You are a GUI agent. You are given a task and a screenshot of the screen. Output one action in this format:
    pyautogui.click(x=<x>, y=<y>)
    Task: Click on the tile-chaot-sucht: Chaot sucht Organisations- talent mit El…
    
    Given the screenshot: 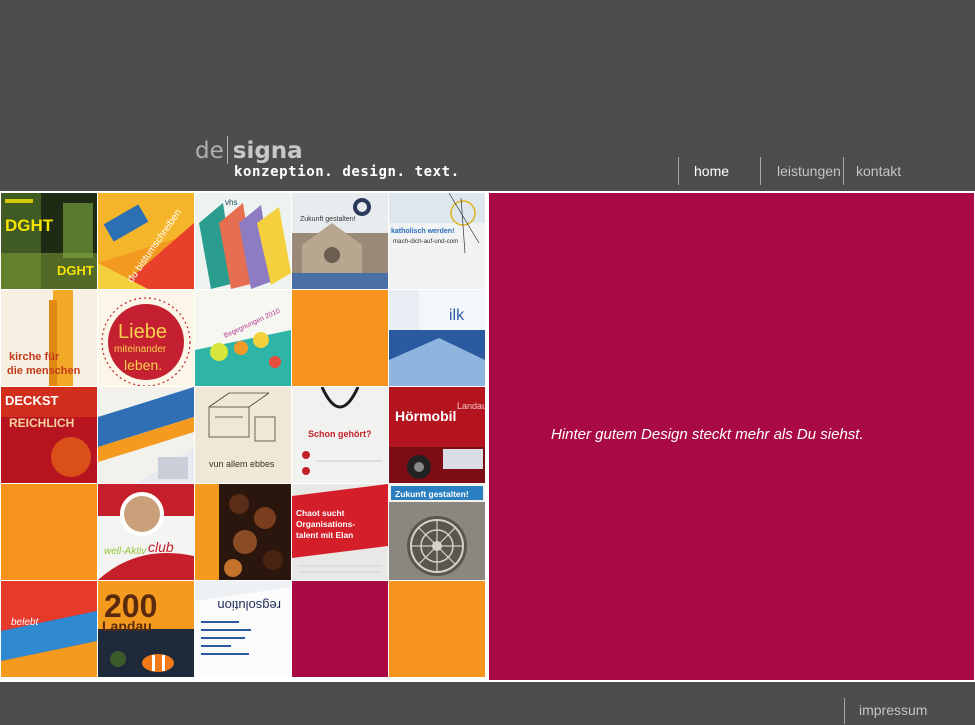 What is the action you would take?
    pyautogui.click(x=340, y=532)
    